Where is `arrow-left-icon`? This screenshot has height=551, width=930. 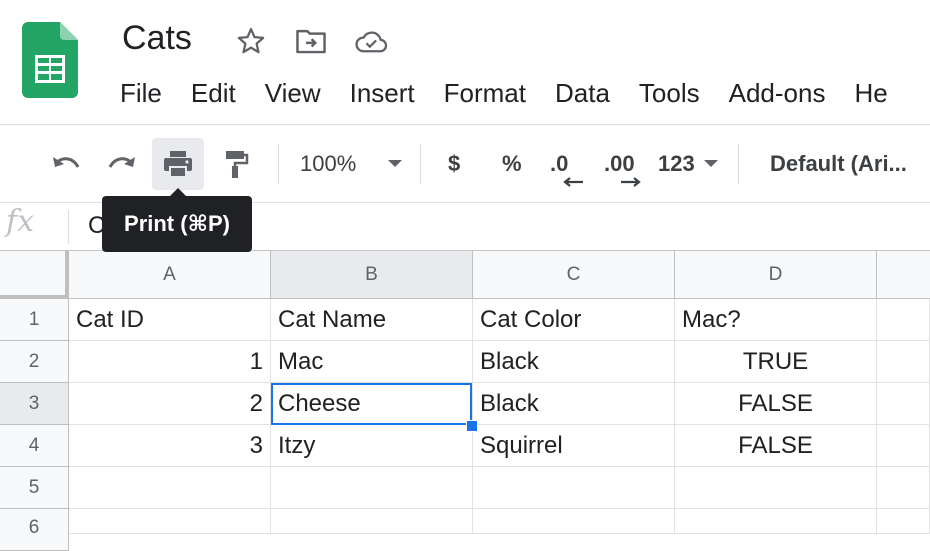
arrow-left-icon is located at coordinates (573, 182).